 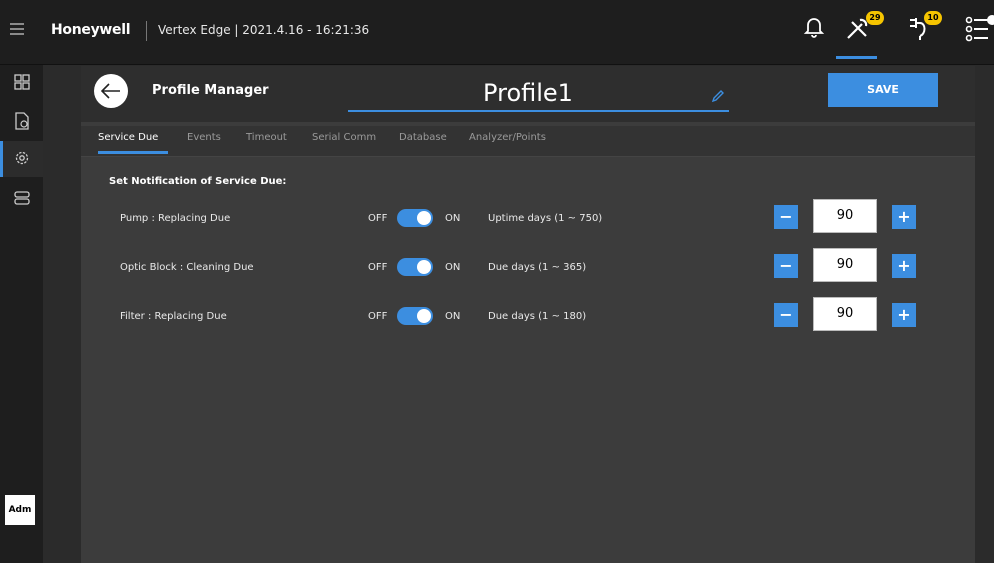 I want to click on pump-days-input: 90, so click(x=845, y=216).